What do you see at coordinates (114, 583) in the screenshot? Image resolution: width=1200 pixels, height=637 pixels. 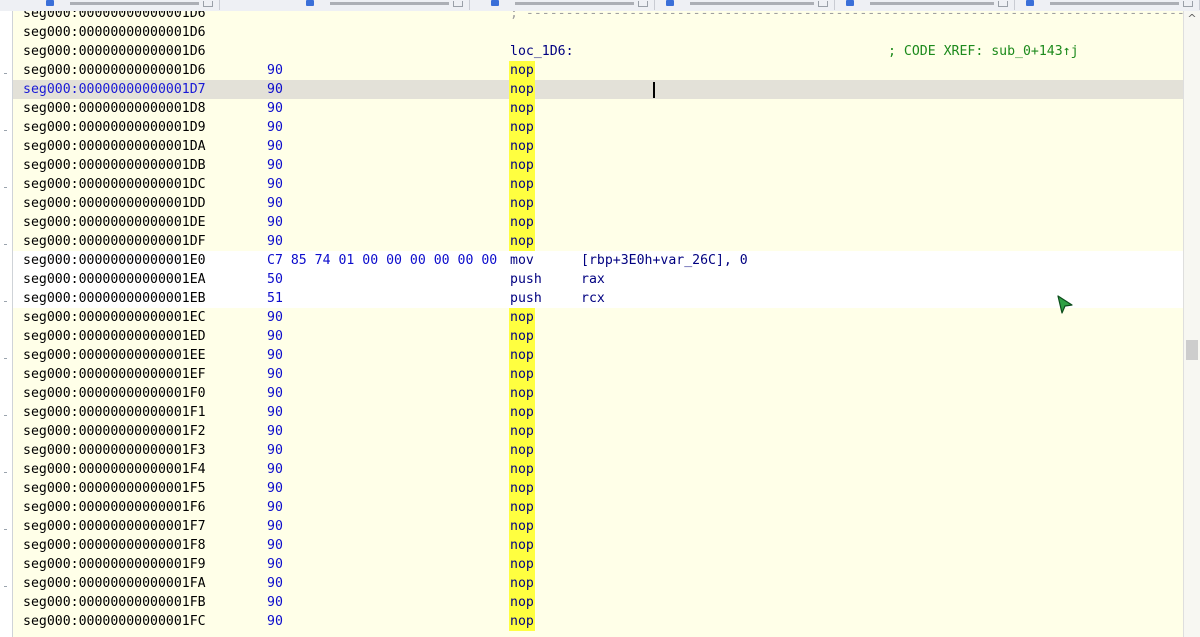 I see `row-address: seg000:00000000000001FA` at bounding box center [114, 583].